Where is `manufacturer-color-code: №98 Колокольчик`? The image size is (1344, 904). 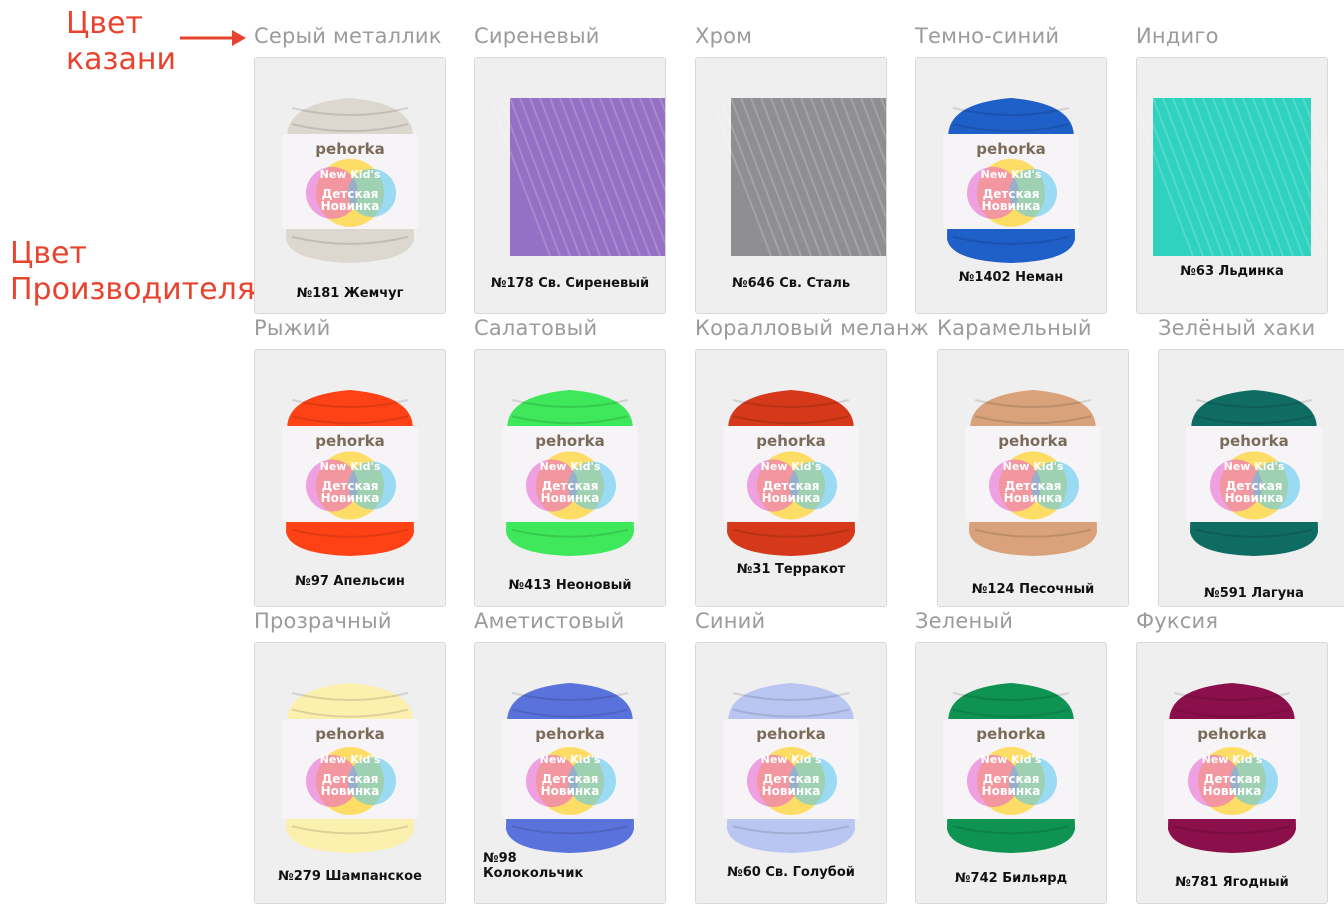
manufacturer-color-code: №98 Колокольчик is located at coordinates (574, 866).